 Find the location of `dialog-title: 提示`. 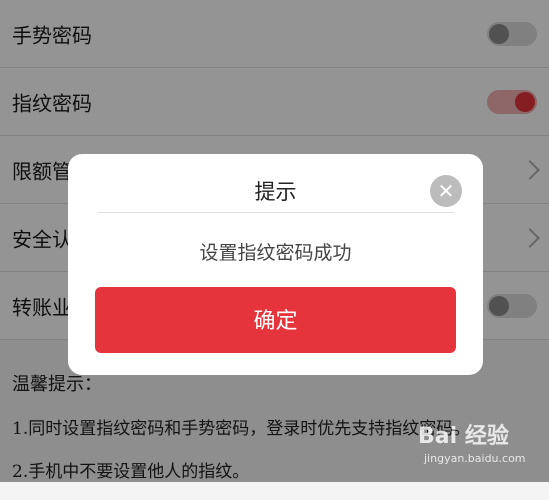

dialog-title: 提示 is located at coordinates (275, 192).